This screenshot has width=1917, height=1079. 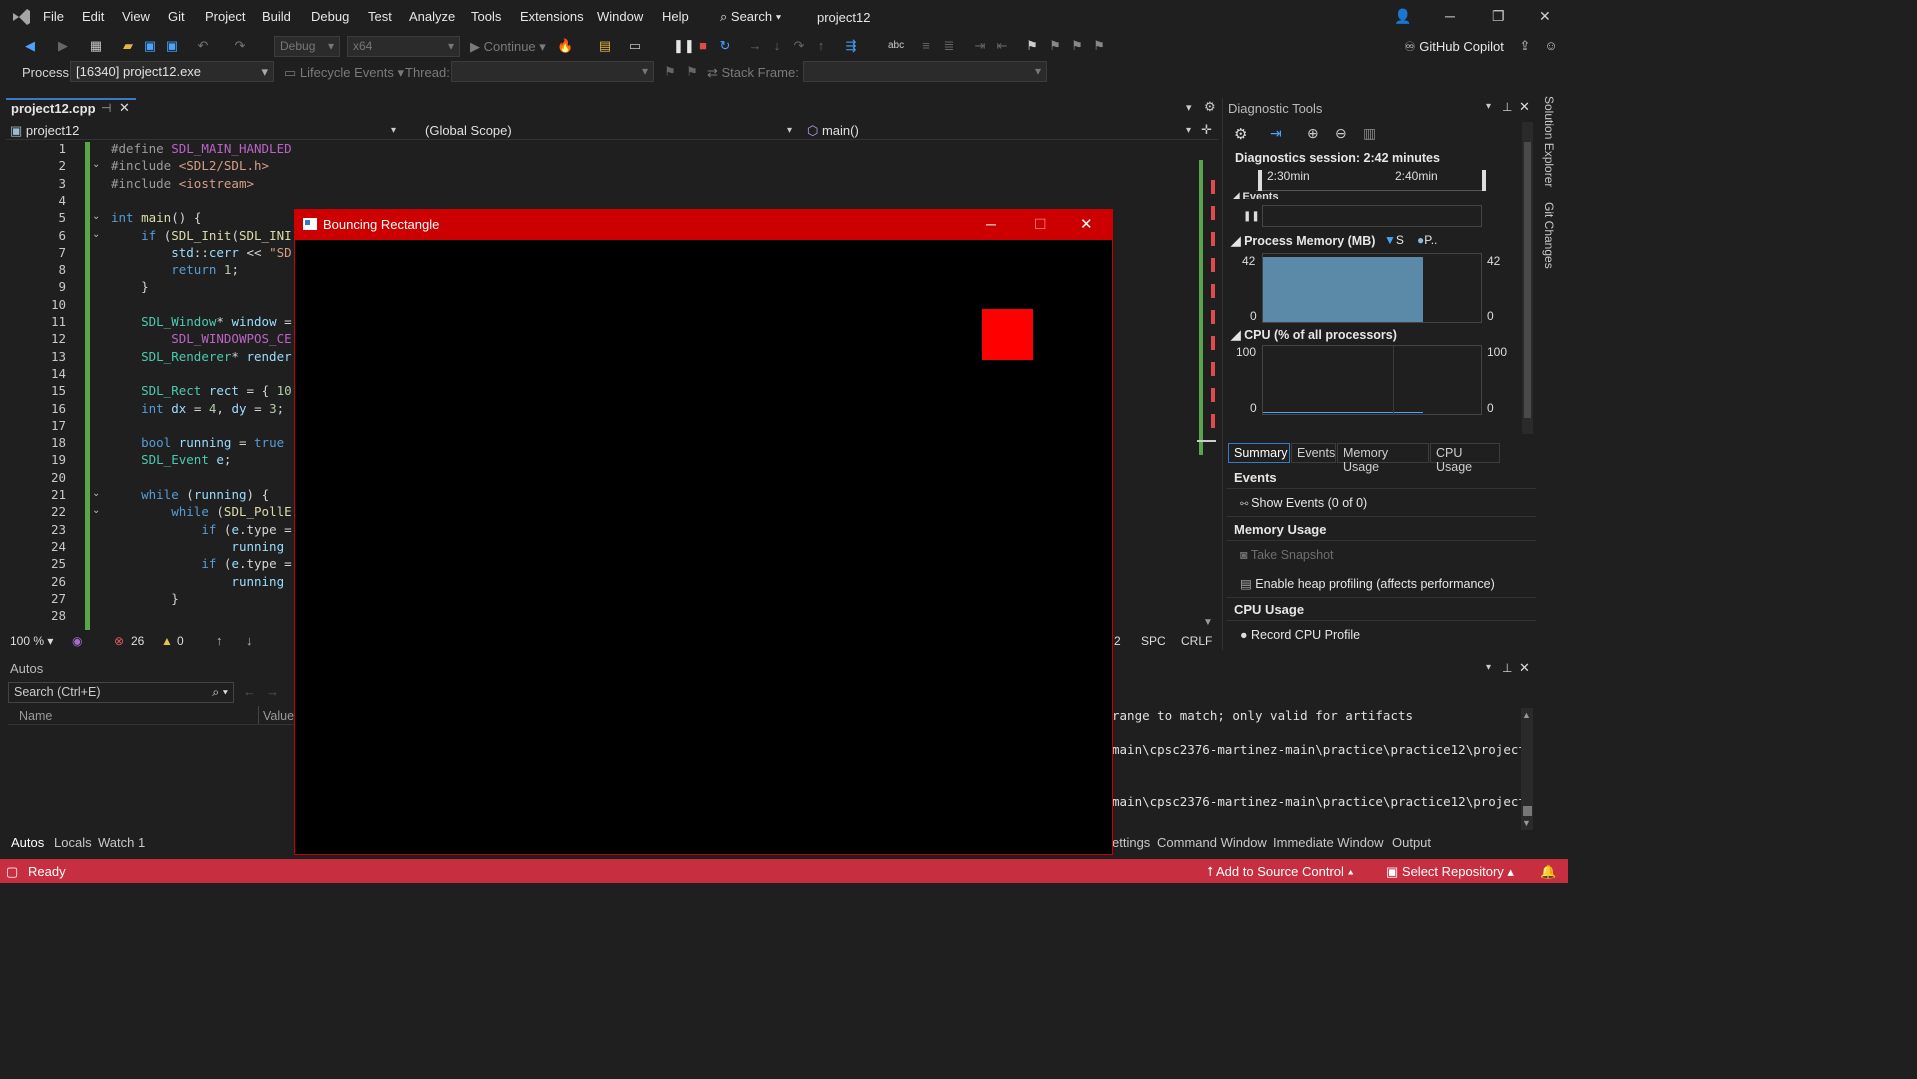 What do you see at coordinates (1450, 16) in the screenshot?
I see `minimize-button: ─` at bounding box center [1450, 16].